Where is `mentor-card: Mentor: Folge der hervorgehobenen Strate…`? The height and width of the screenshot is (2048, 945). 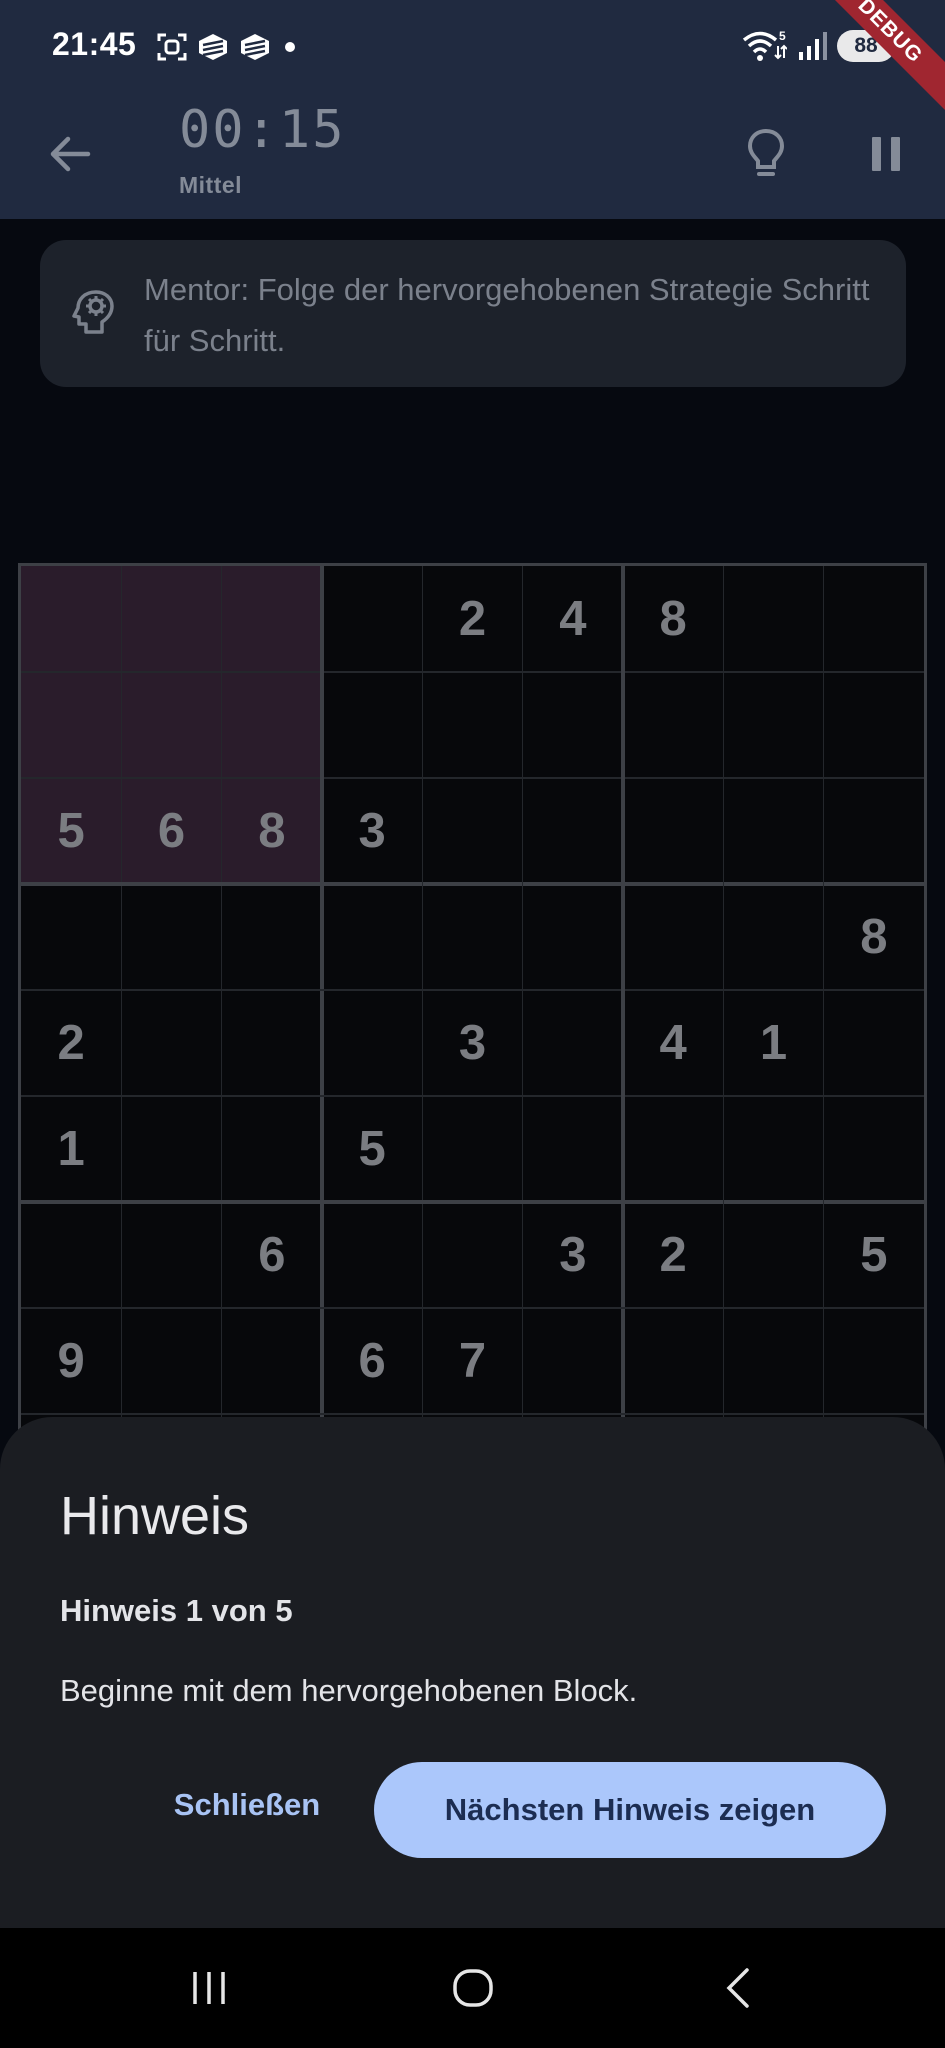
mentor-card: Mentor: Folge der hervorgehobenen Strate… is located at coordinates (473, 313).